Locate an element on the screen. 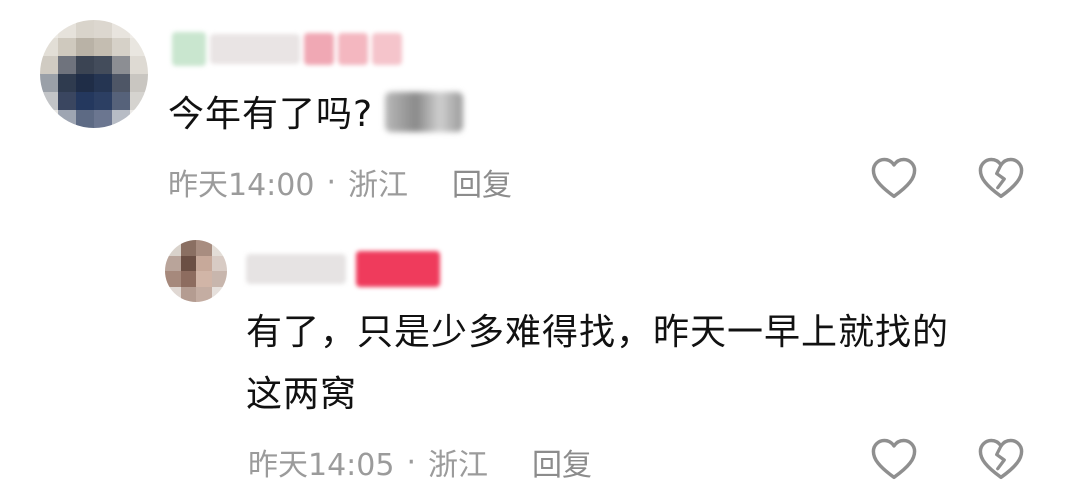  comment-meta: 昨天14:00 · 浙江 回复 is located at coordinates (340, 182).